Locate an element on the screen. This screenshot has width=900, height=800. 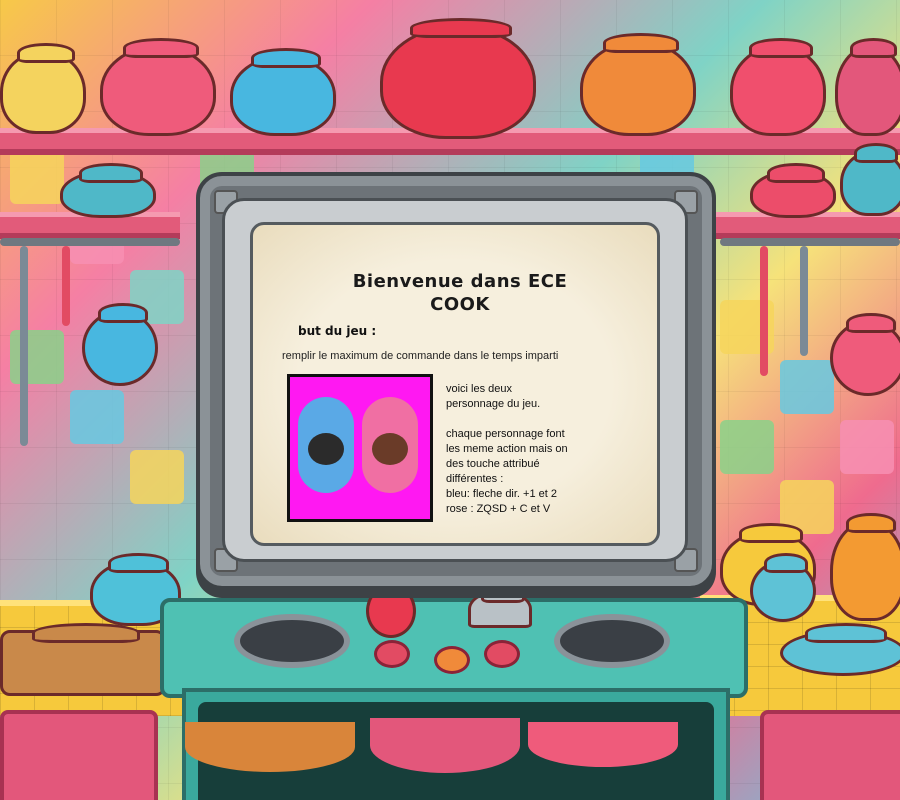
strawberry-icon is located at coordinates (391, 607).